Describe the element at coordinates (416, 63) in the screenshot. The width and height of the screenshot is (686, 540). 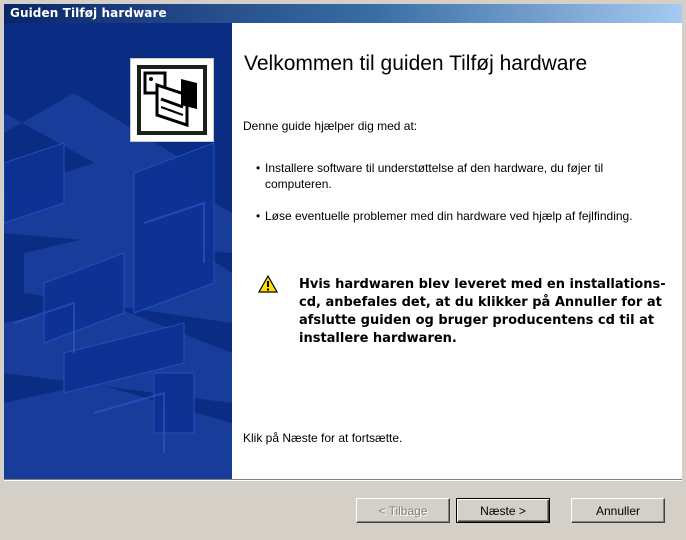
I see `page-title: Velkommen til guiden Tilføj hardware` at that location.